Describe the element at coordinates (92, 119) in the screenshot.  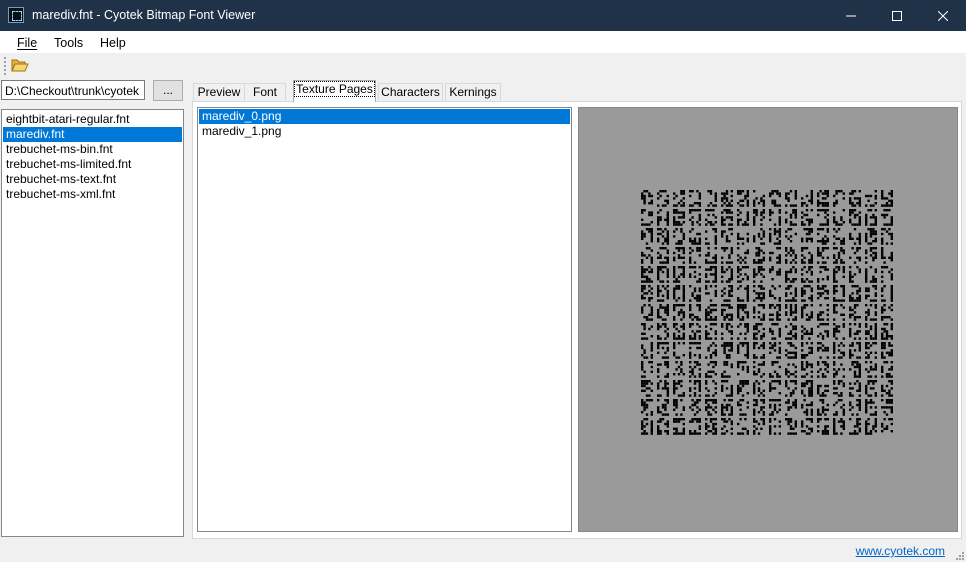
I see `list-item: eightbit-atari-regular.fnt` at that location.